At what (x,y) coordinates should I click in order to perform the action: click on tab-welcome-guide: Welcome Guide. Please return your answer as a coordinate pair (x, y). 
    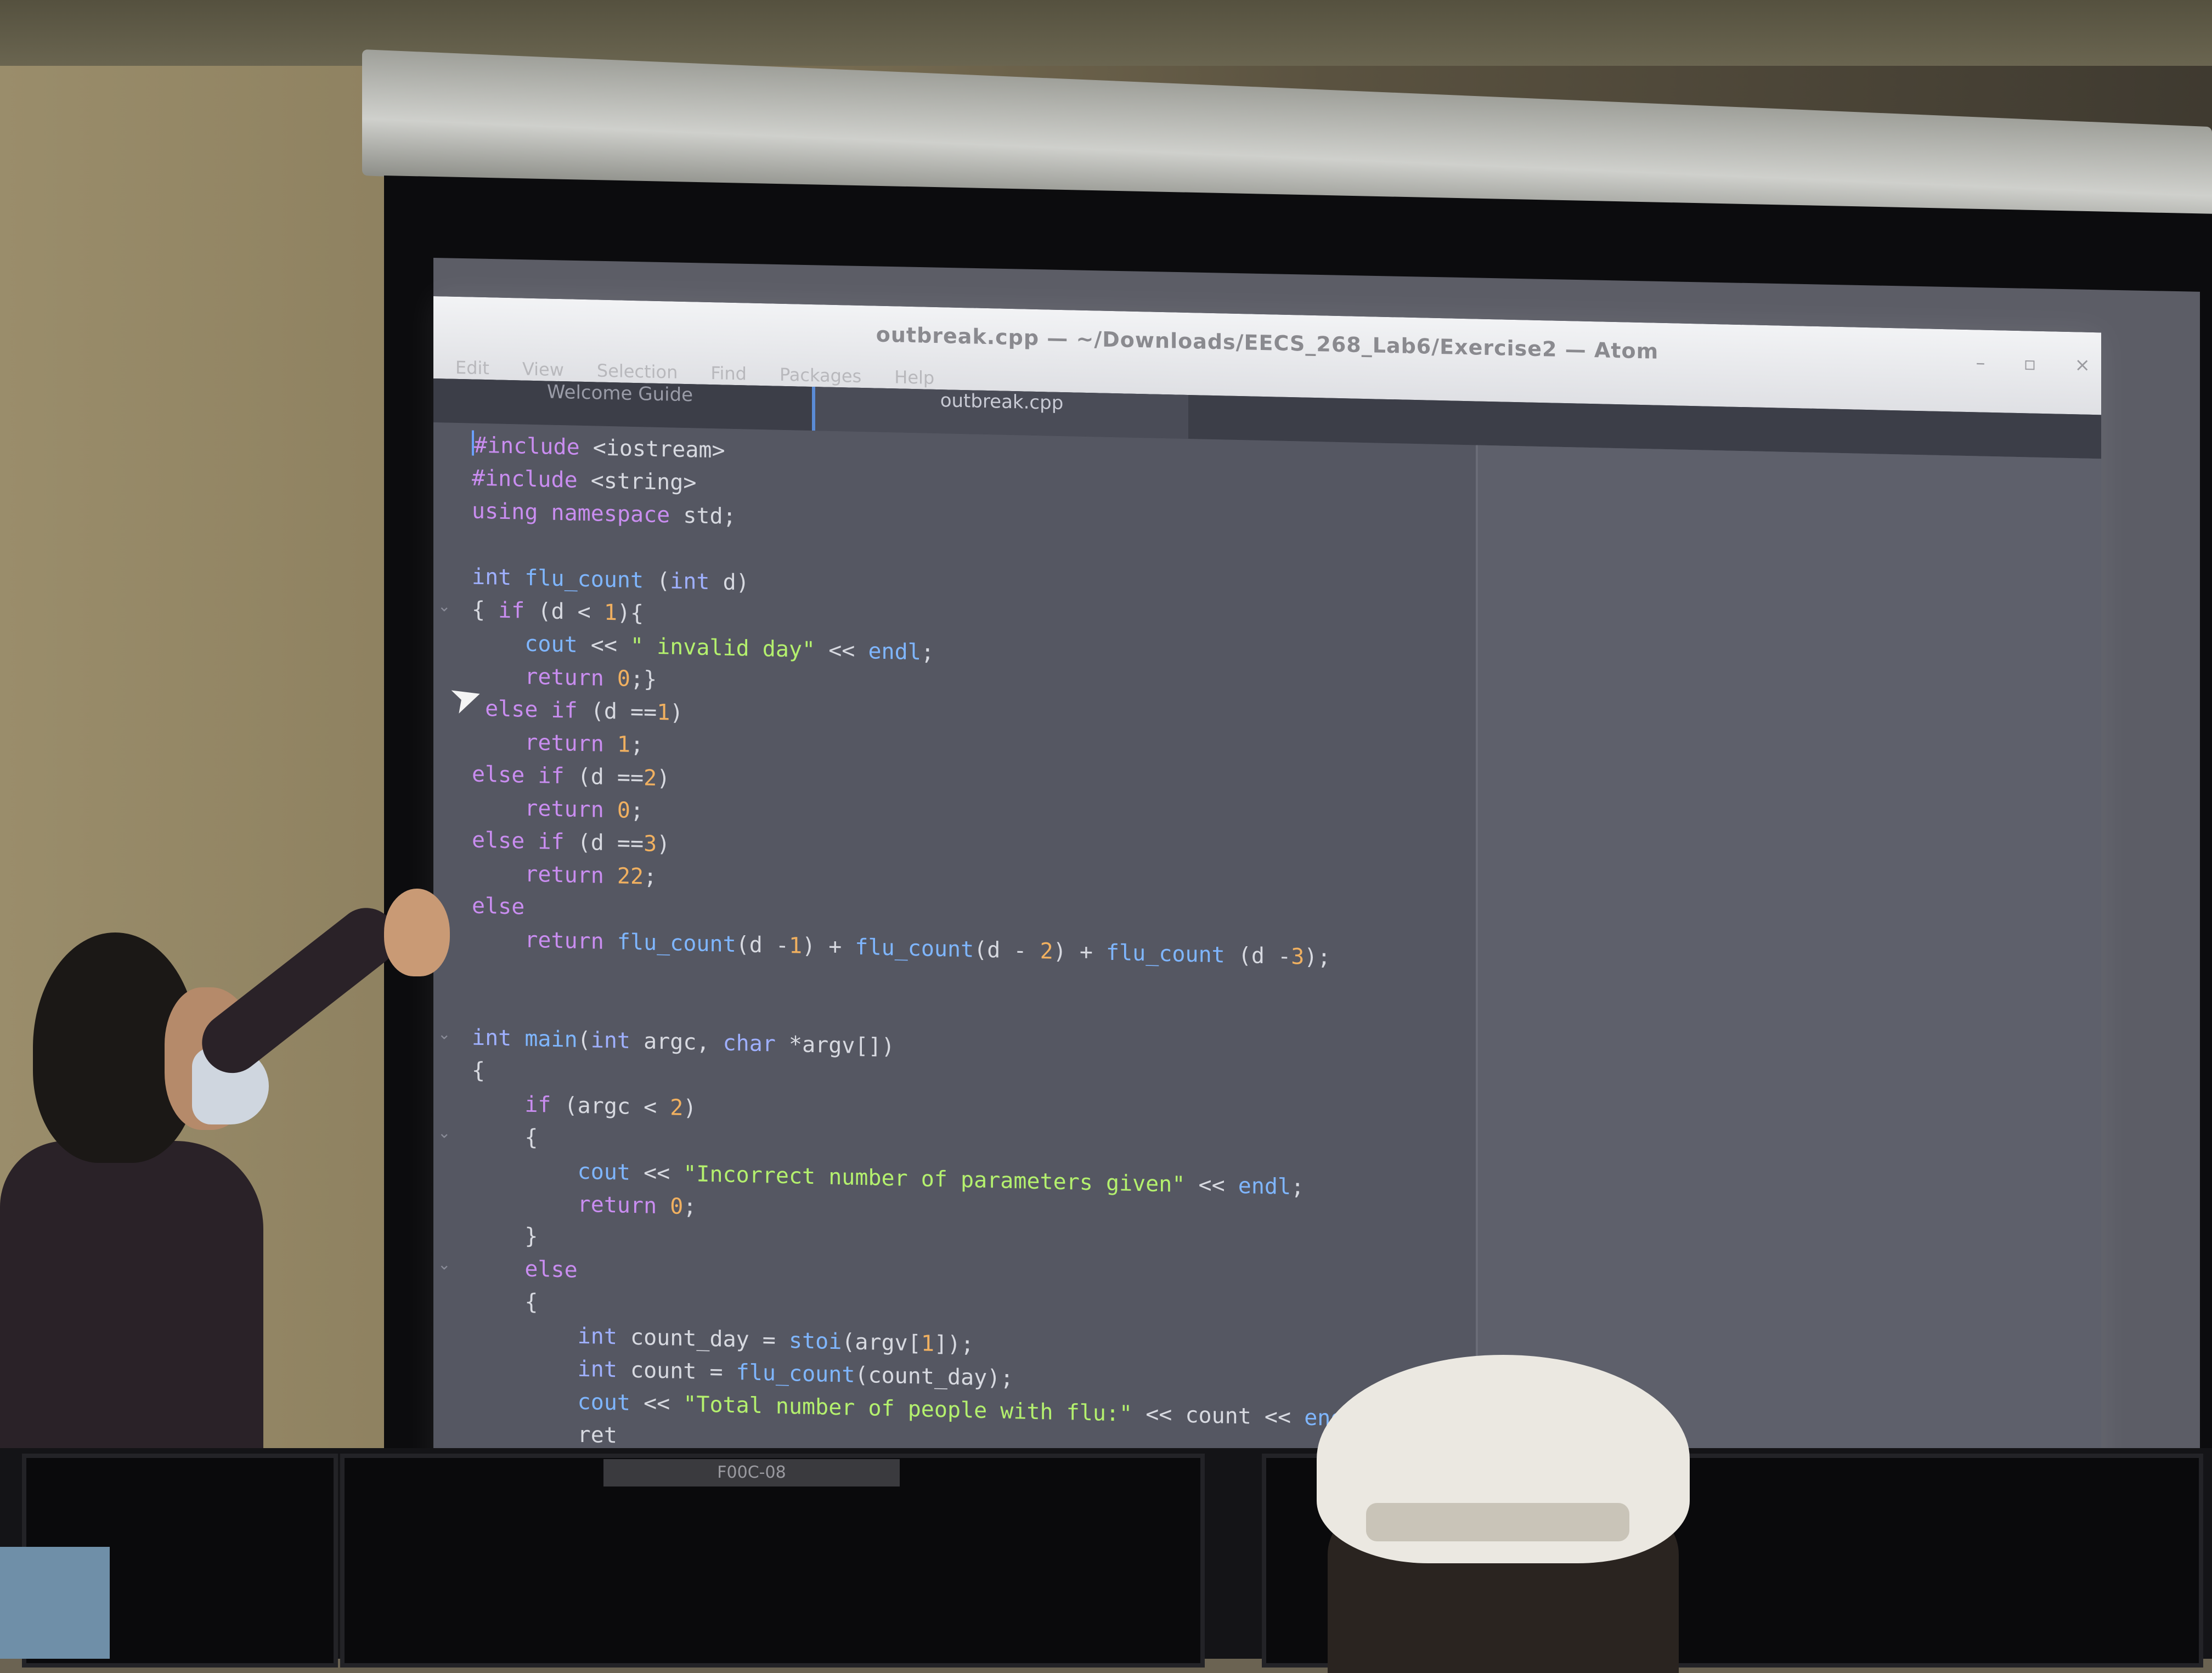
    Looking at the image, I should click on (620, 404).